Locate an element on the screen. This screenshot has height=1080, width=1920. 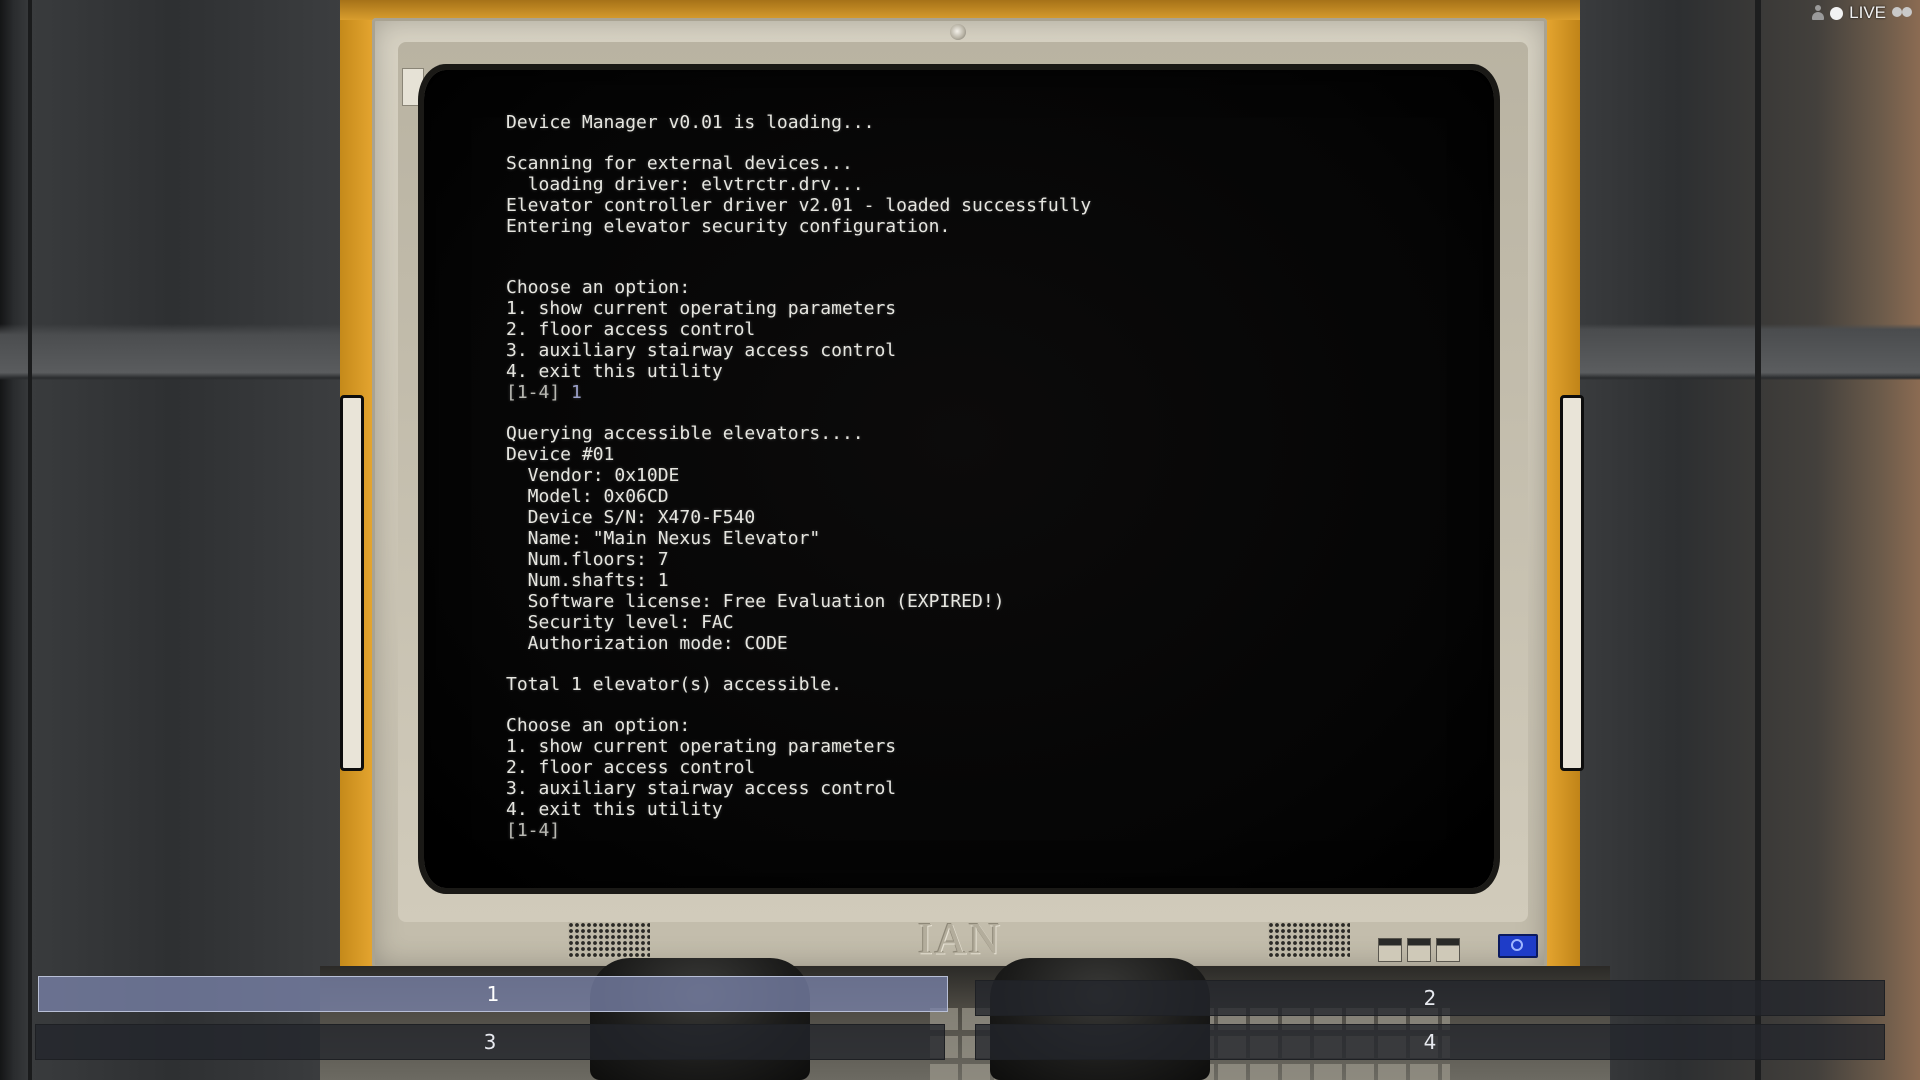
choice-option-1: 1 is located at coordinates (493, 994).